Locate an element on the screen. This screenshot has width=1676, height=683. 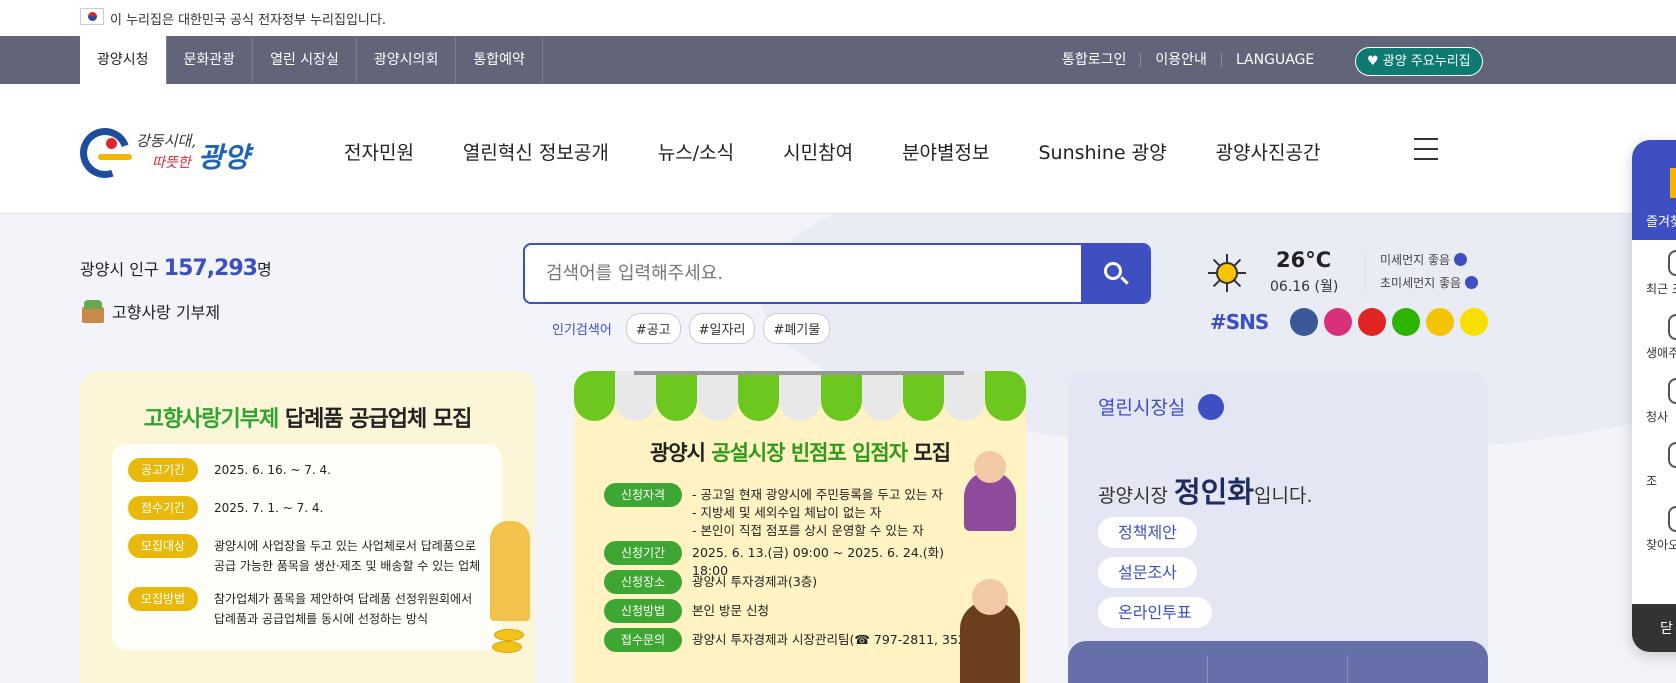
awning-illustration is located at coordinates (800, 399).